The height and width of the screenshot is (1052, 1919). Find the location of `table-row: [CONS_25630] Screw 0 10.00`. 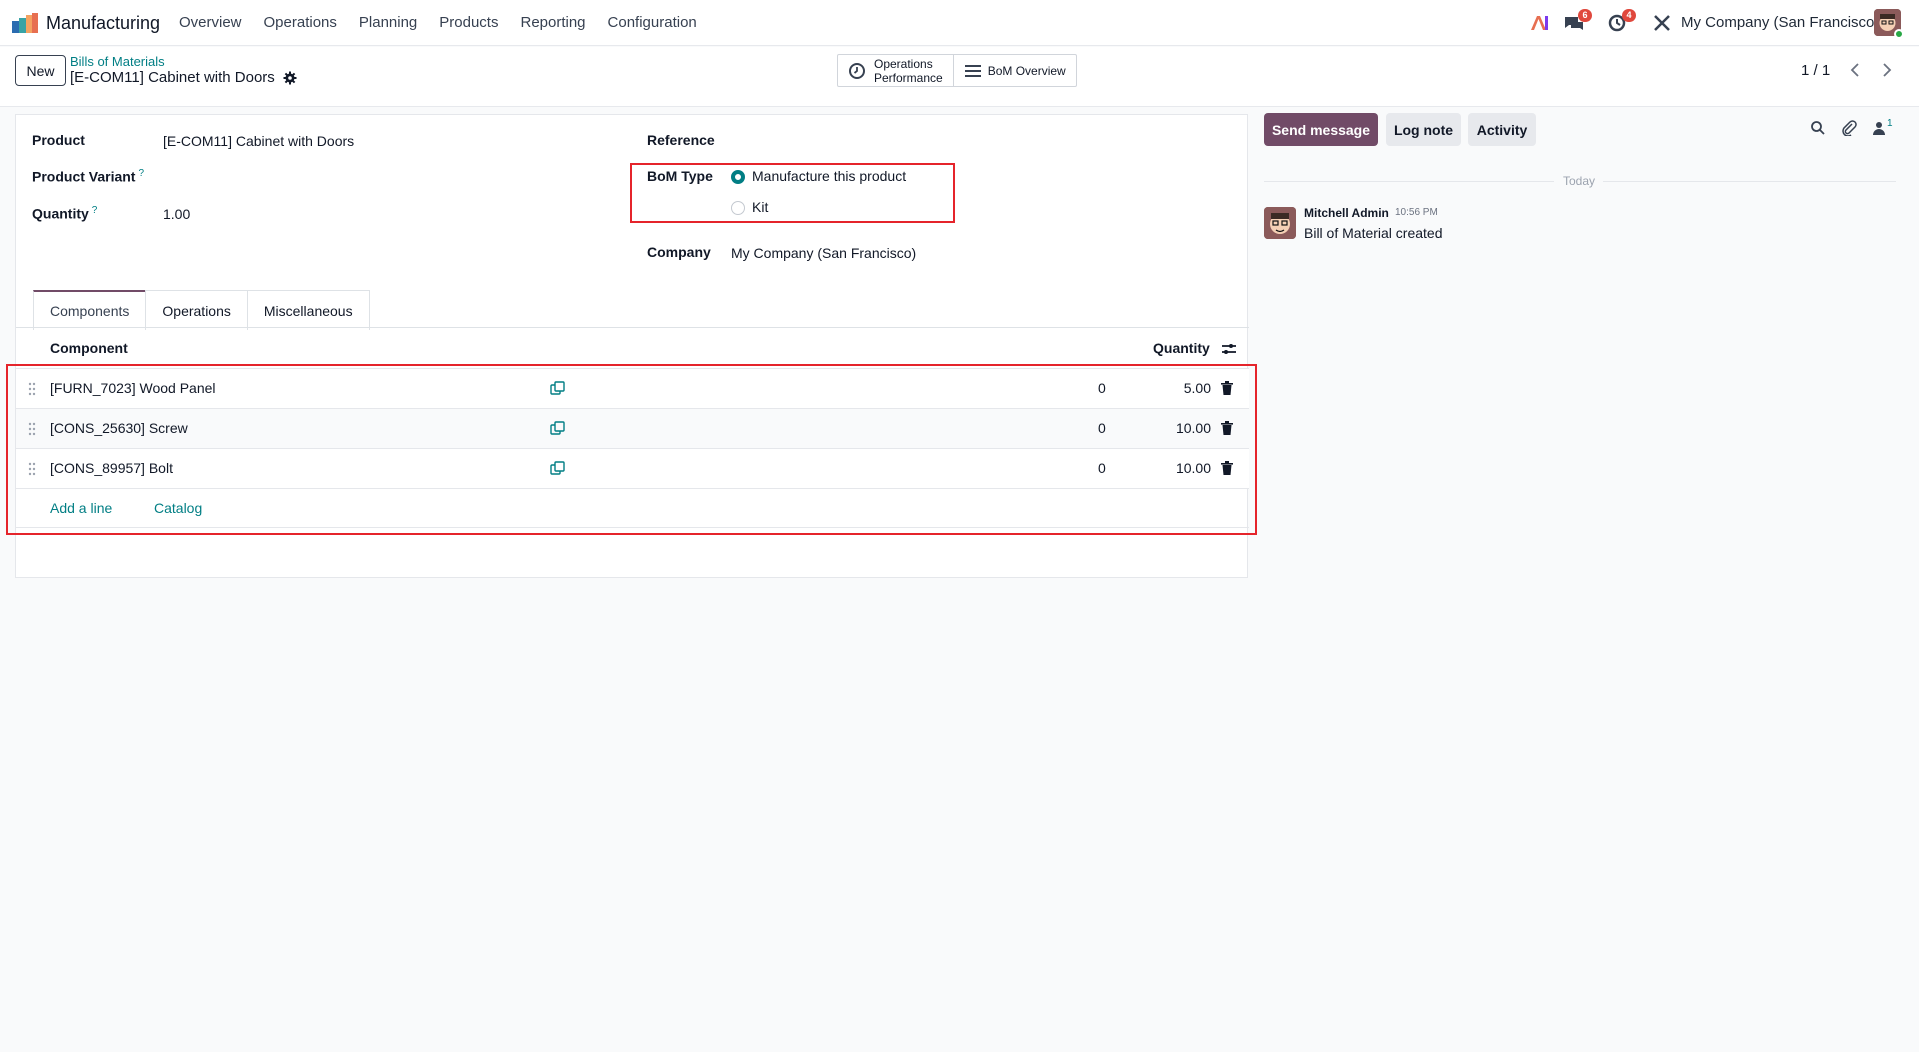

table-row: [CONS_25630] Screw 0 10.00 is located at coordinates (632, 428).